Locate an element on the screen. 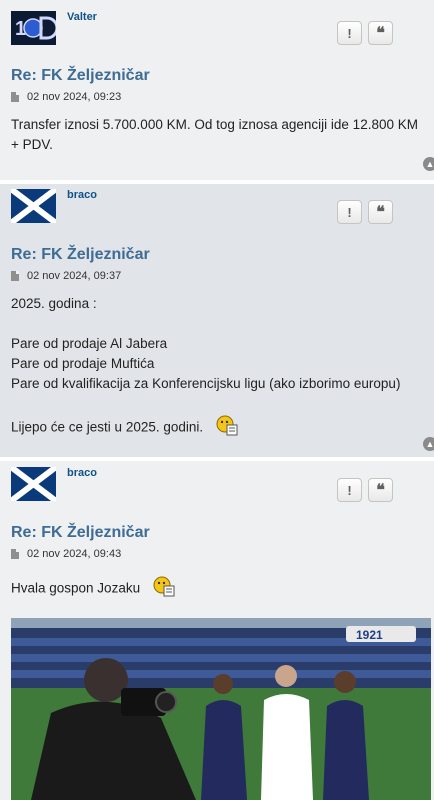 The height and width of the screenshot is (800, 434). post-meta: 02 nov 2024, 09:37 is located at coordinates (66, 276).